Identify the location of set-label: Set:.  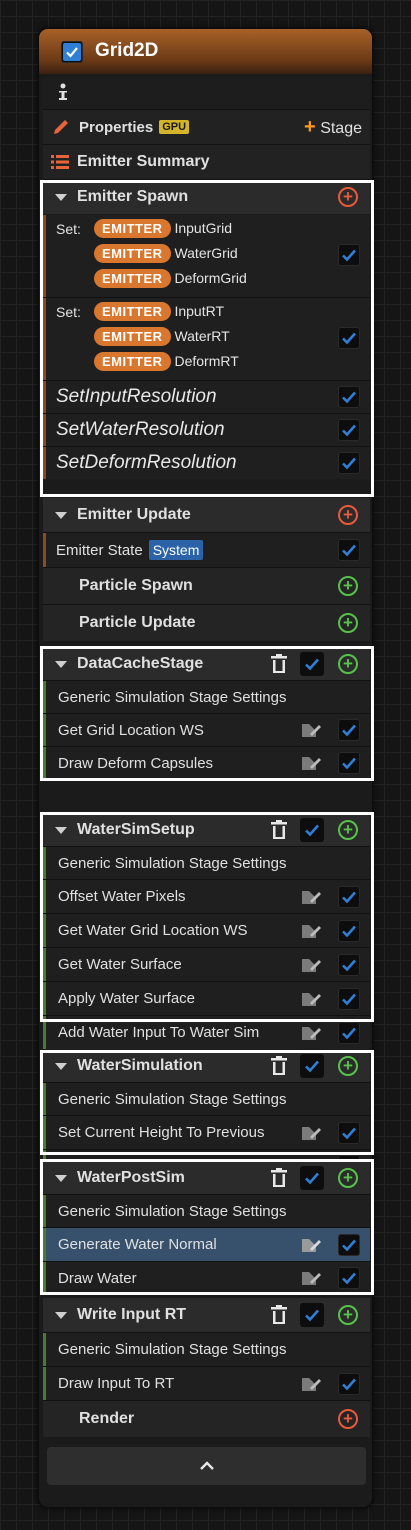
(68, 312).